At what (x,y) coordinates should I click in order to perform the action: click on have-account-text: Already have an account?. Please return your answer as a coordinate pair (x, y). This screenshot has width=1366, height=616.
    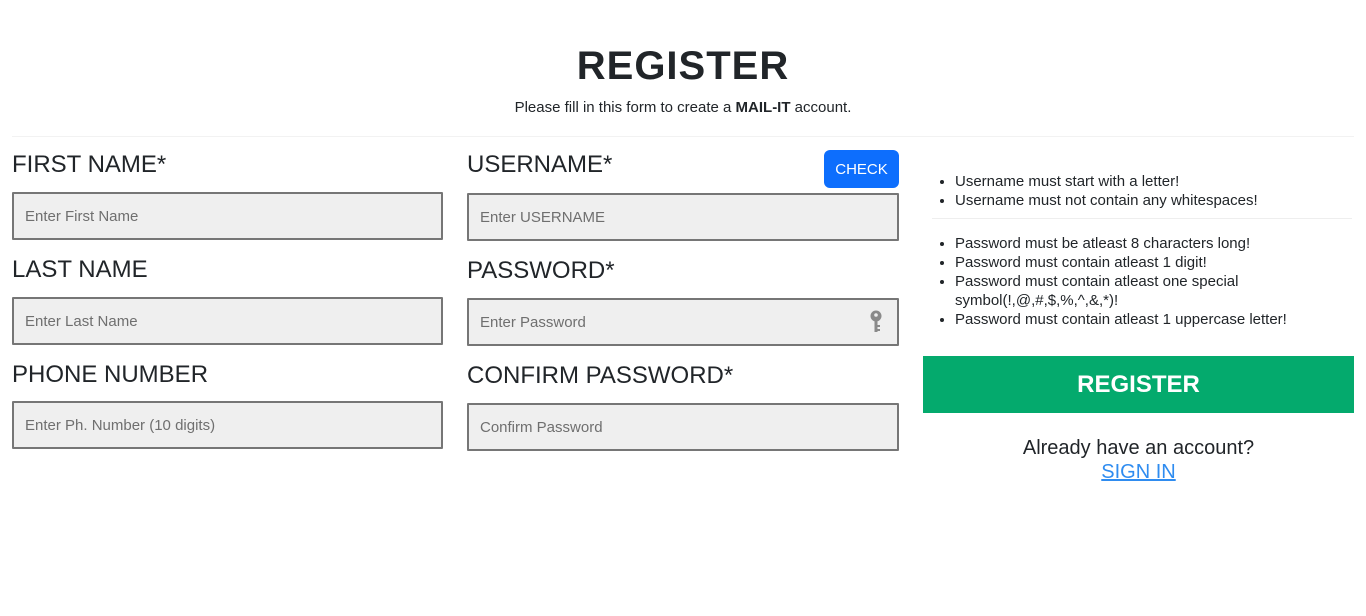
    Looking at the image, I should click on (1138, 448).